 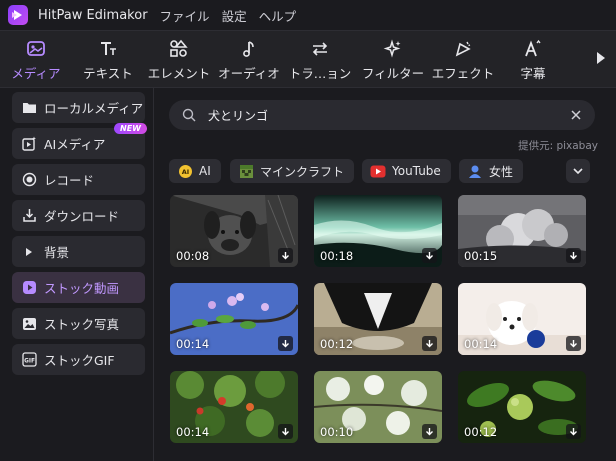 I want to click on video-duration: 00:18, so click(x=337, y=256).